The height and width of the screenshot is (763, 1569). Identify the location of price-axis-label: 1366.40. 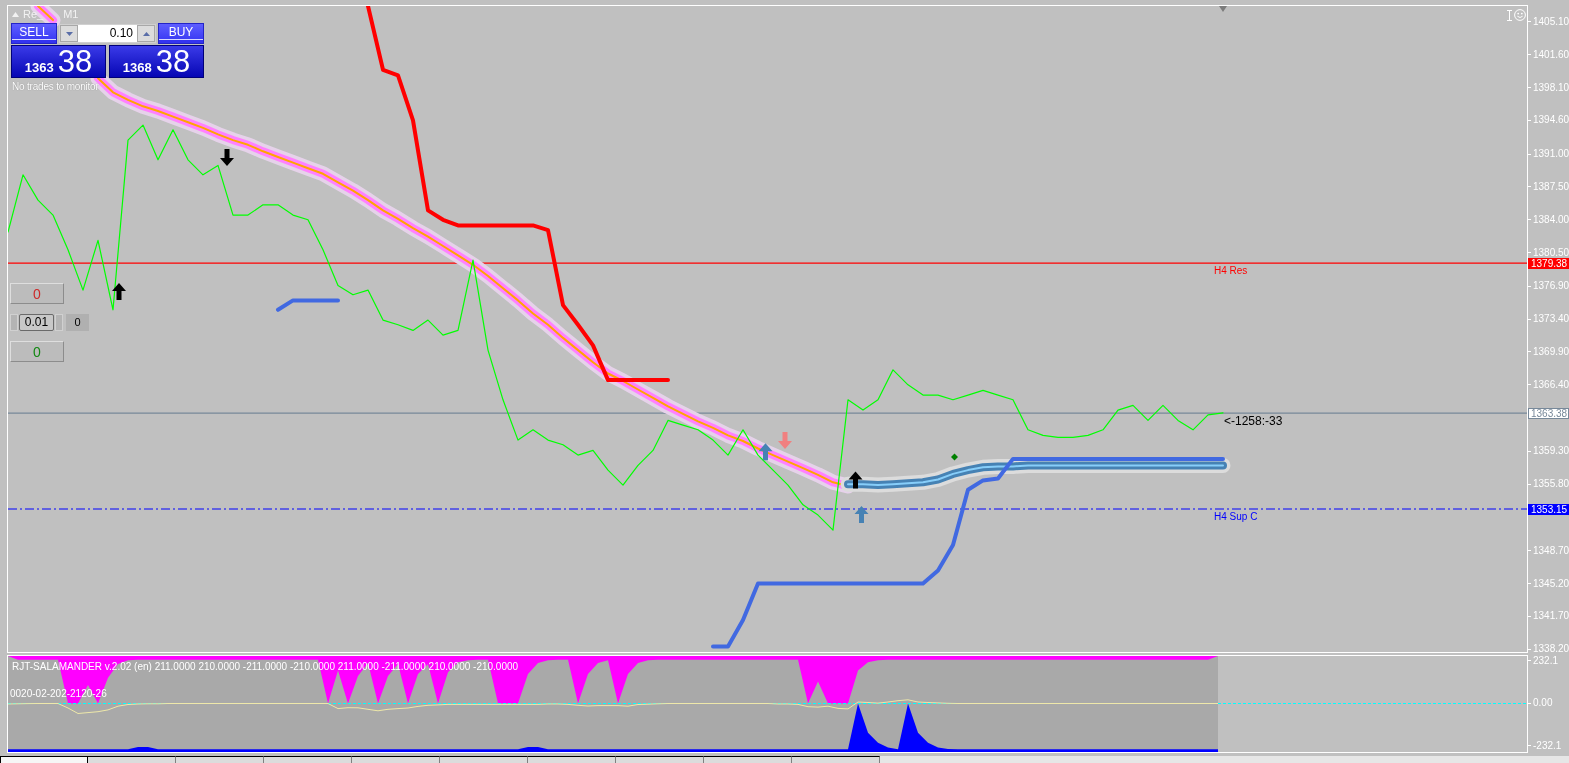
(1548, 384).